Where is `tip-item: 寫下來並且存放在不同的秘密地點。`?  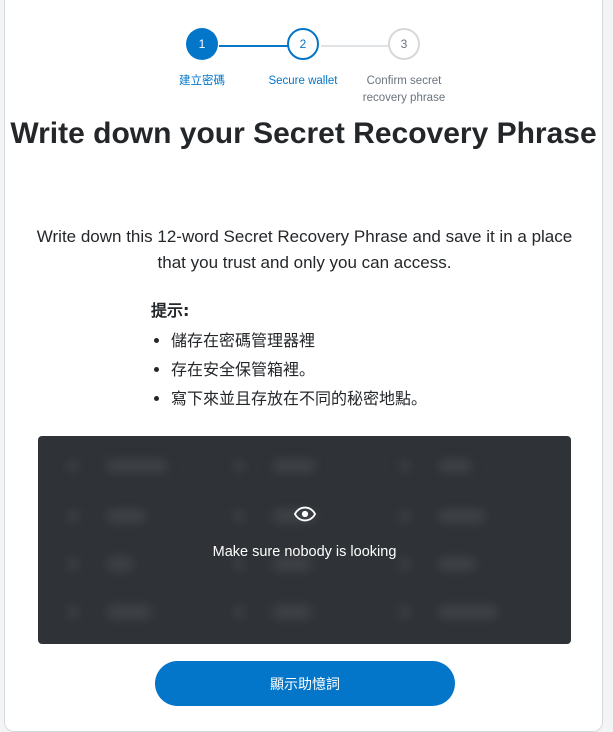 tip-item: 寫下來並且存放在不同的秘密地點。 is located at coordinates (331, 398).